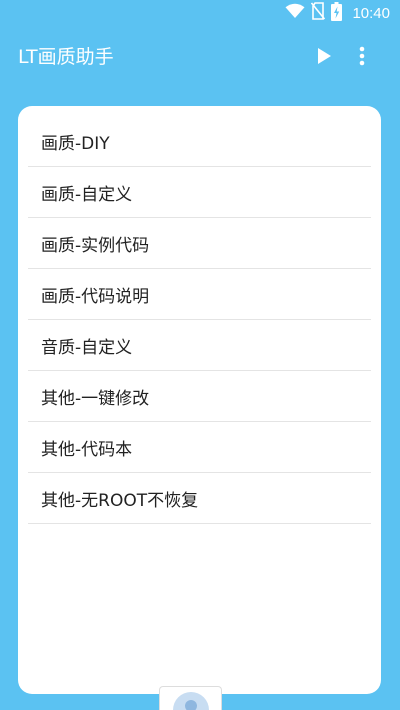 The image size is (400, 710). What do you see at coordinates (199, 243) in the screenshot?
I see `menu-item-quality-example-code: 画质-实例代码` at bounding box center [199, 243].